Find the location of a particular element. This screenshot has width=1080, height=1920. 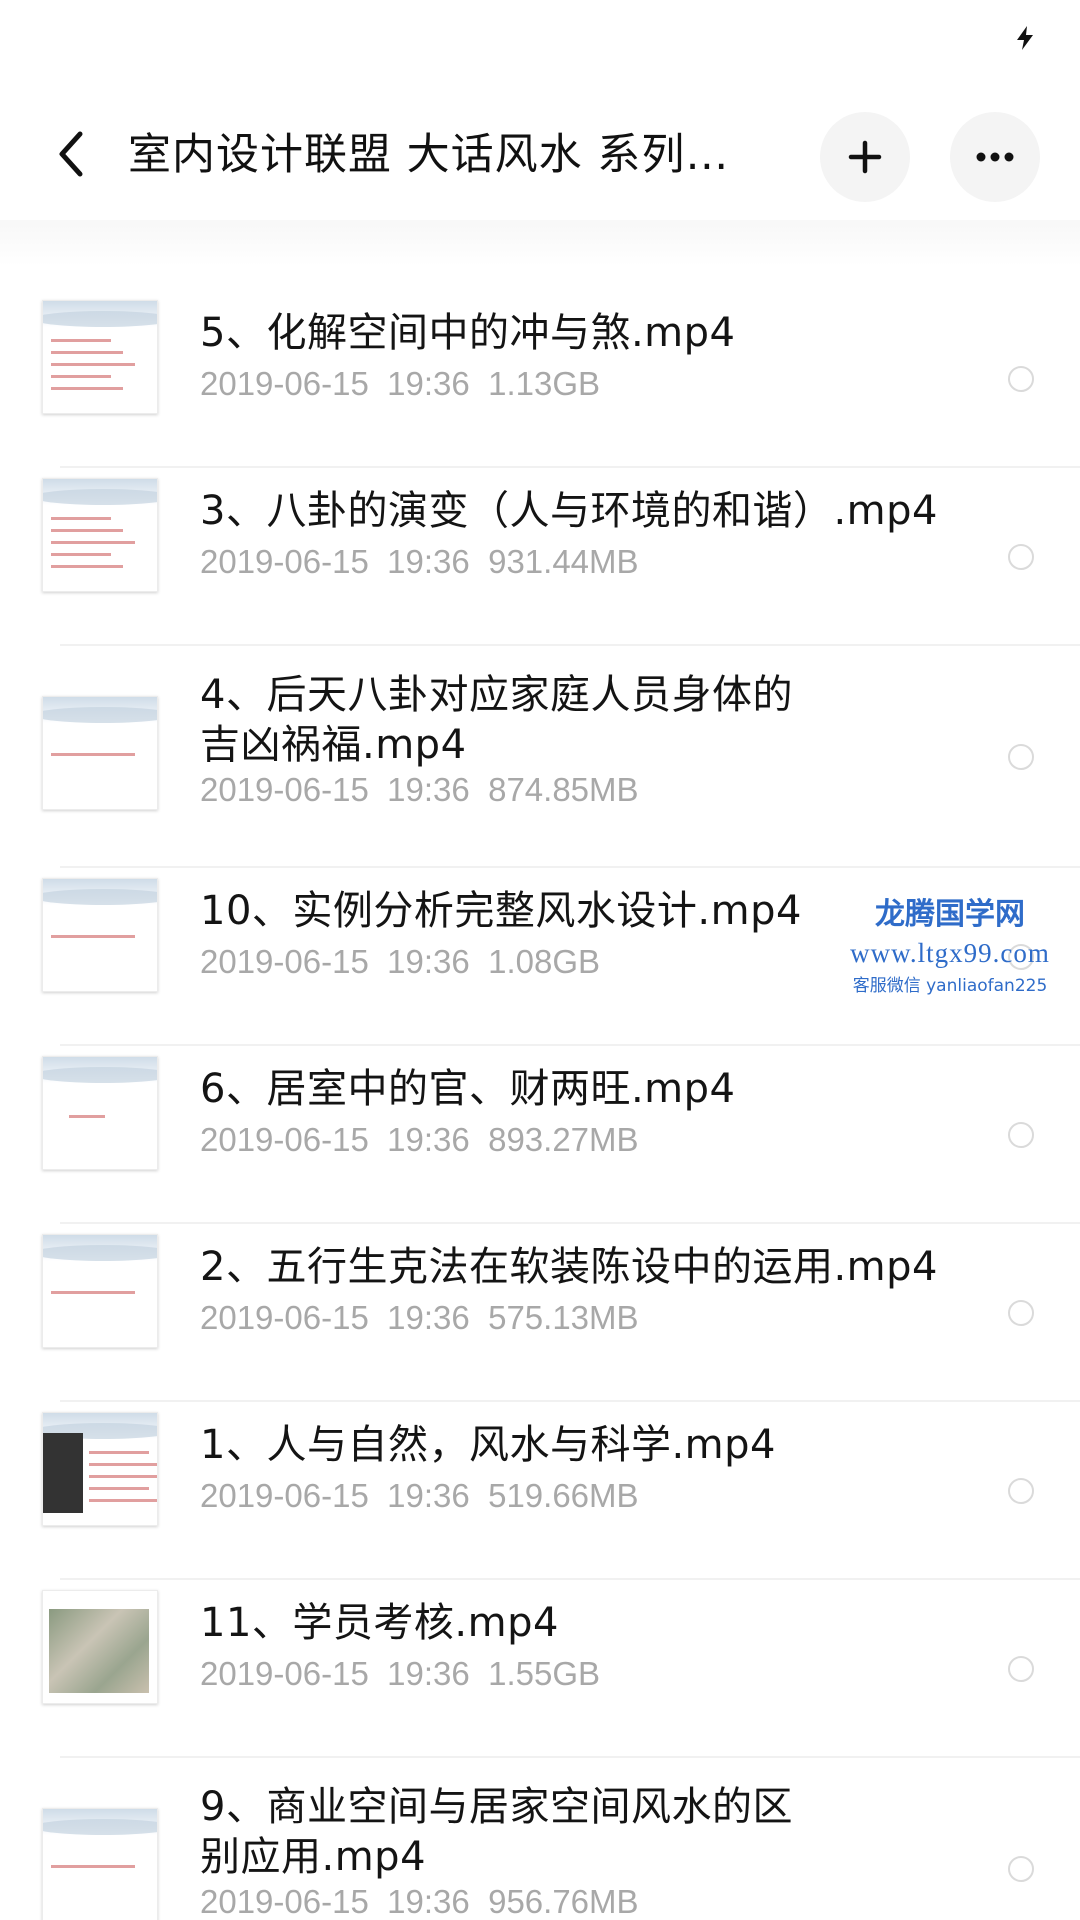

file-size: 519.66MB is located at coordinates (563, 1495).